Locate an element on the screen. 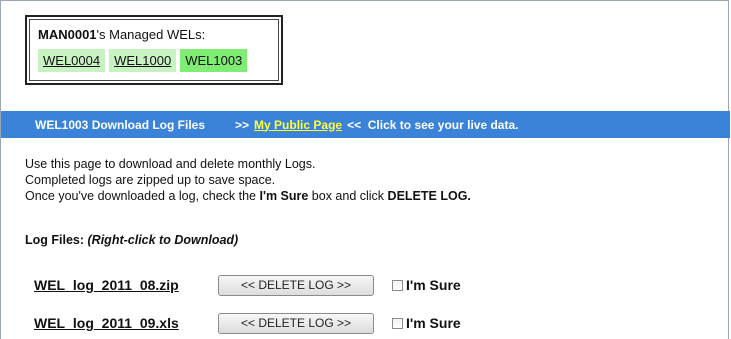 The width and height of the screenshot is (731, 339). log-file-link: WEL_log_2011_08.zip is located at coordinates (126, 285).